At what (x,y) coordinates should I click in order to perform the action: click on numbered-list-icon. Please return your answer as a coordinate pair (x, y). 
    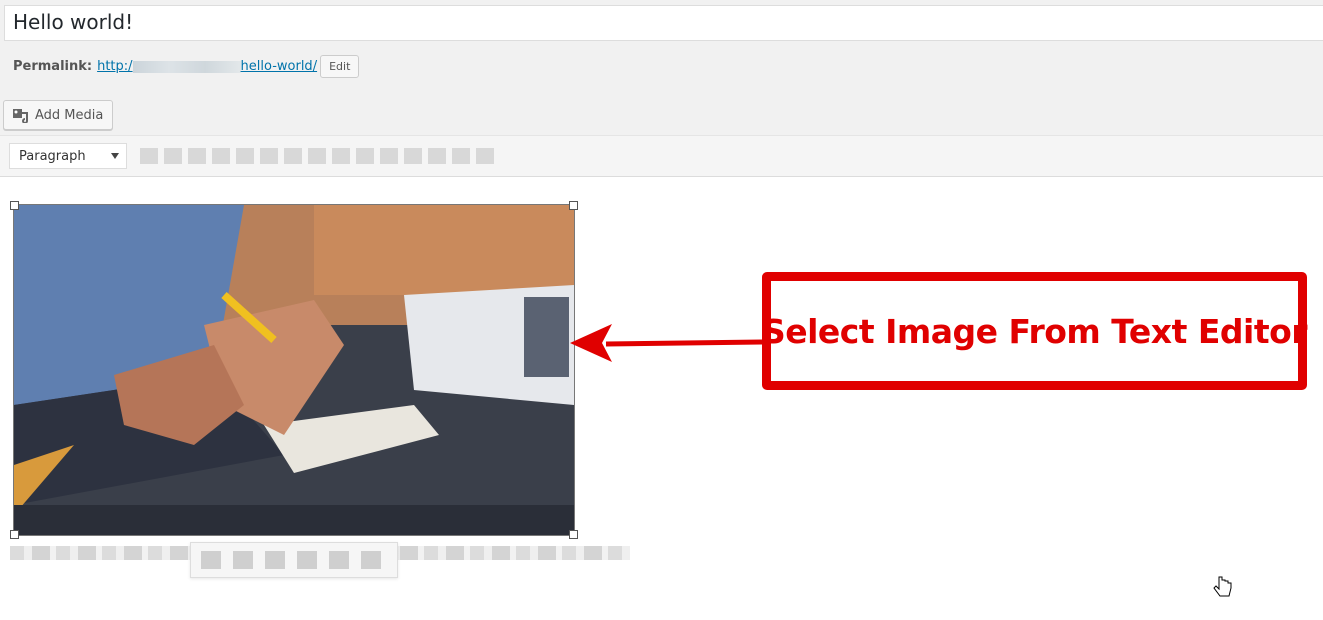
    Looking at the image, I should click on (221, 156).